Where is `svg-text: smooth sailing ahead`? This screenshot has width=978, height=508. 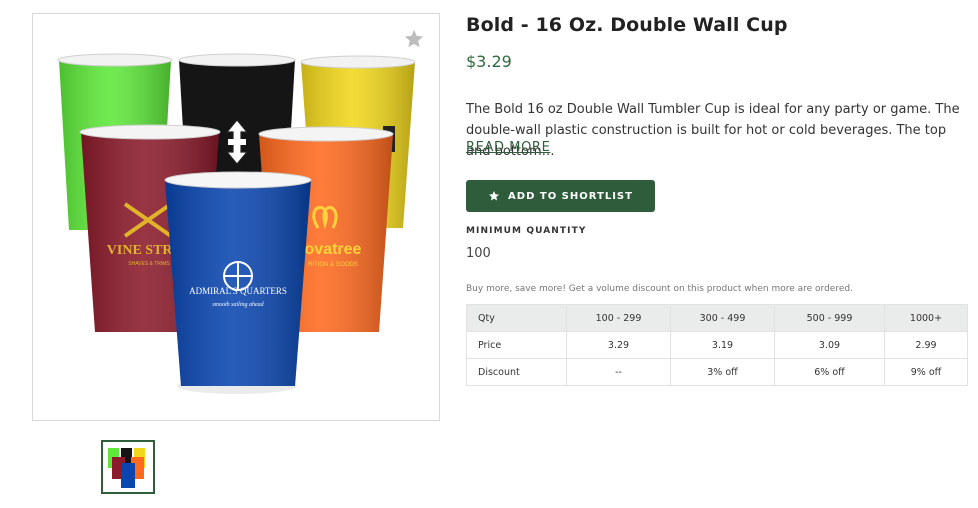 svg-text: smooth sailing ahead is located at coordinates (238, 305).